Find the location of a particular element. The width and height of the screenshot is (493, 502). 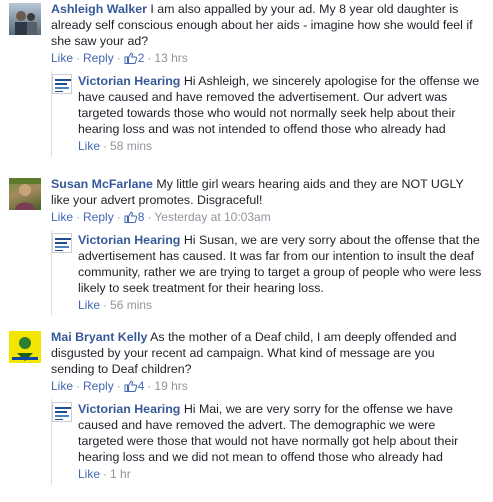

like-count: 2 is located at coordinates (134, 58).